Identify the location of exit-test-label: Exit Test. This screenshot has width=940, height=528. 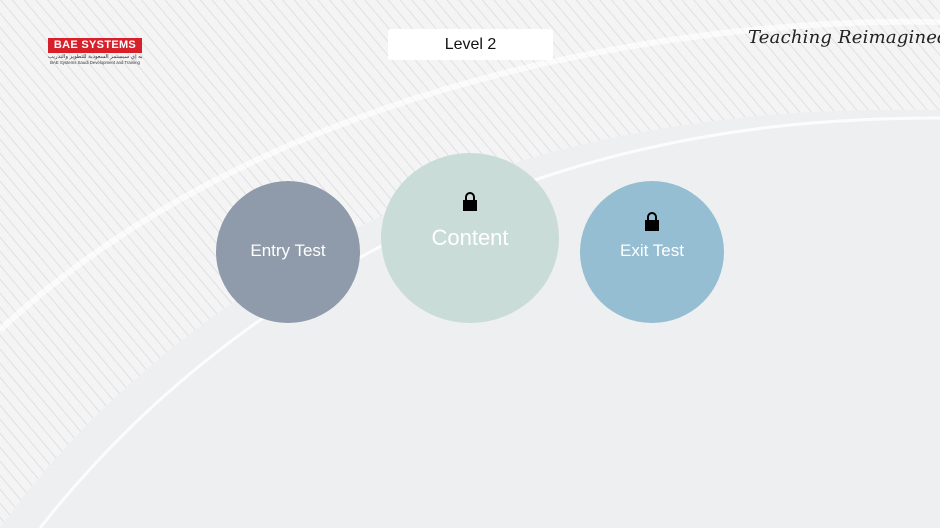
(652, 250).